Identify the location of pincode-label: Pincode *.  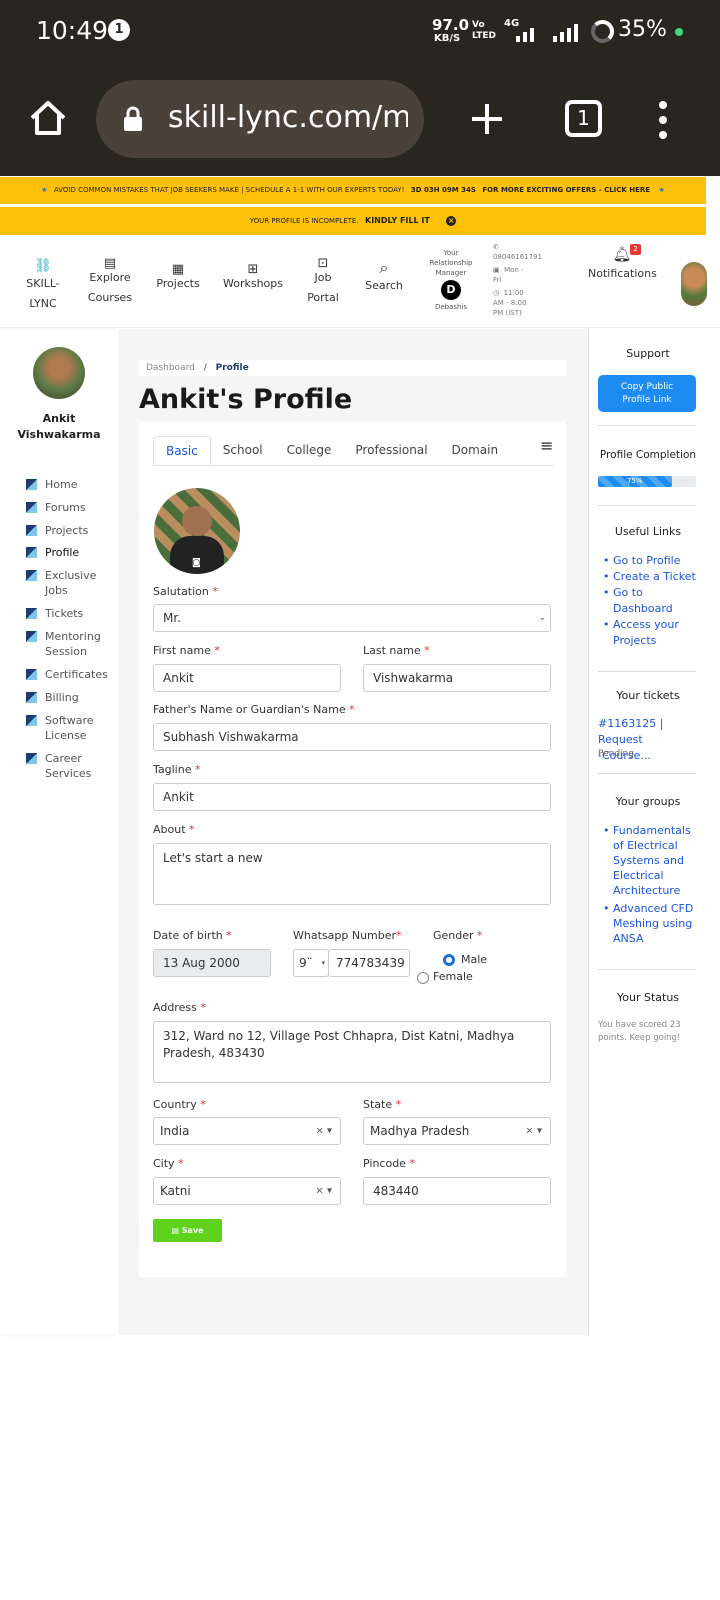
(389, 1163).